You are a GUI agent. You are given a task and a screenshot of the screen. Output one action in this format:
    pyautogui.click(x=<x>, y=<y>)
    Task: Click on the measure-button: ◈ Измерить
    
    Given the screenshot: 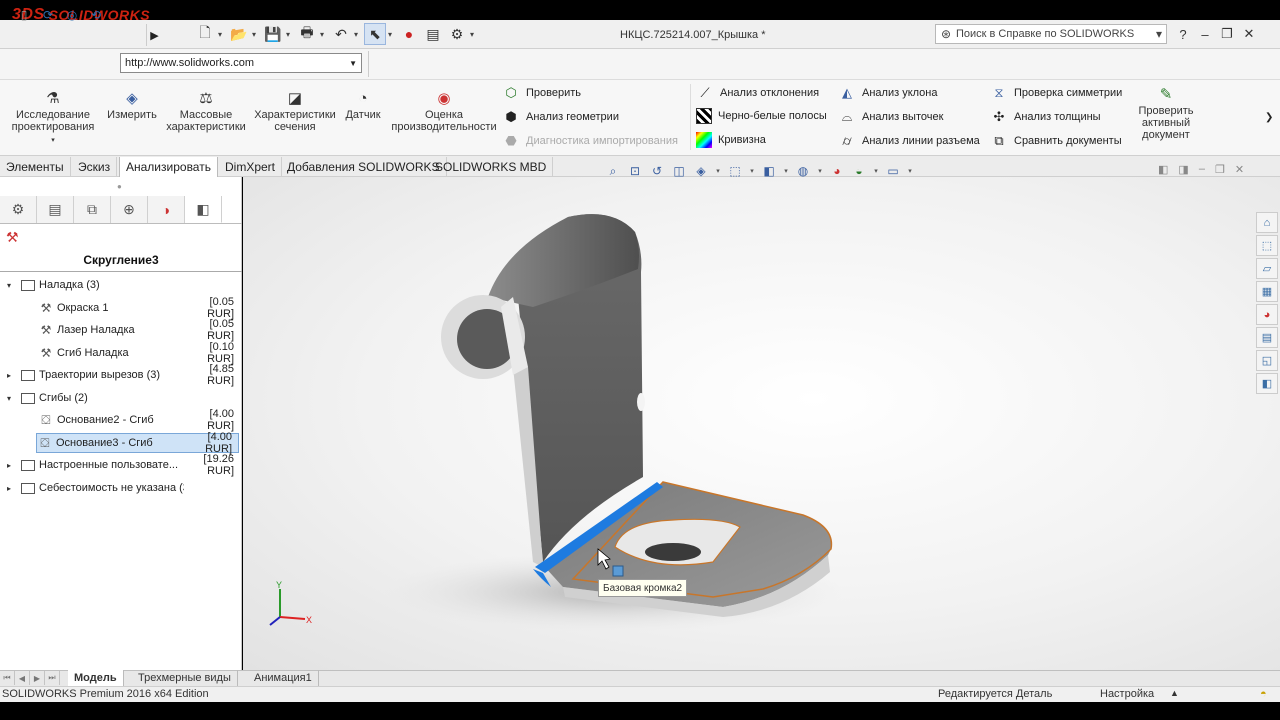 What is the action you would take?
    pyautogui.click(x=132, y=105)
    